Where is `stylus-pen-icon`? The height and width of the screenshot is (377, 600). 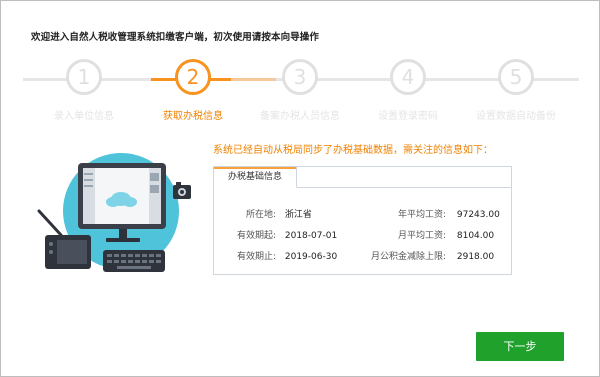
stylus-pen-icon is located at coordinates (50, 223).